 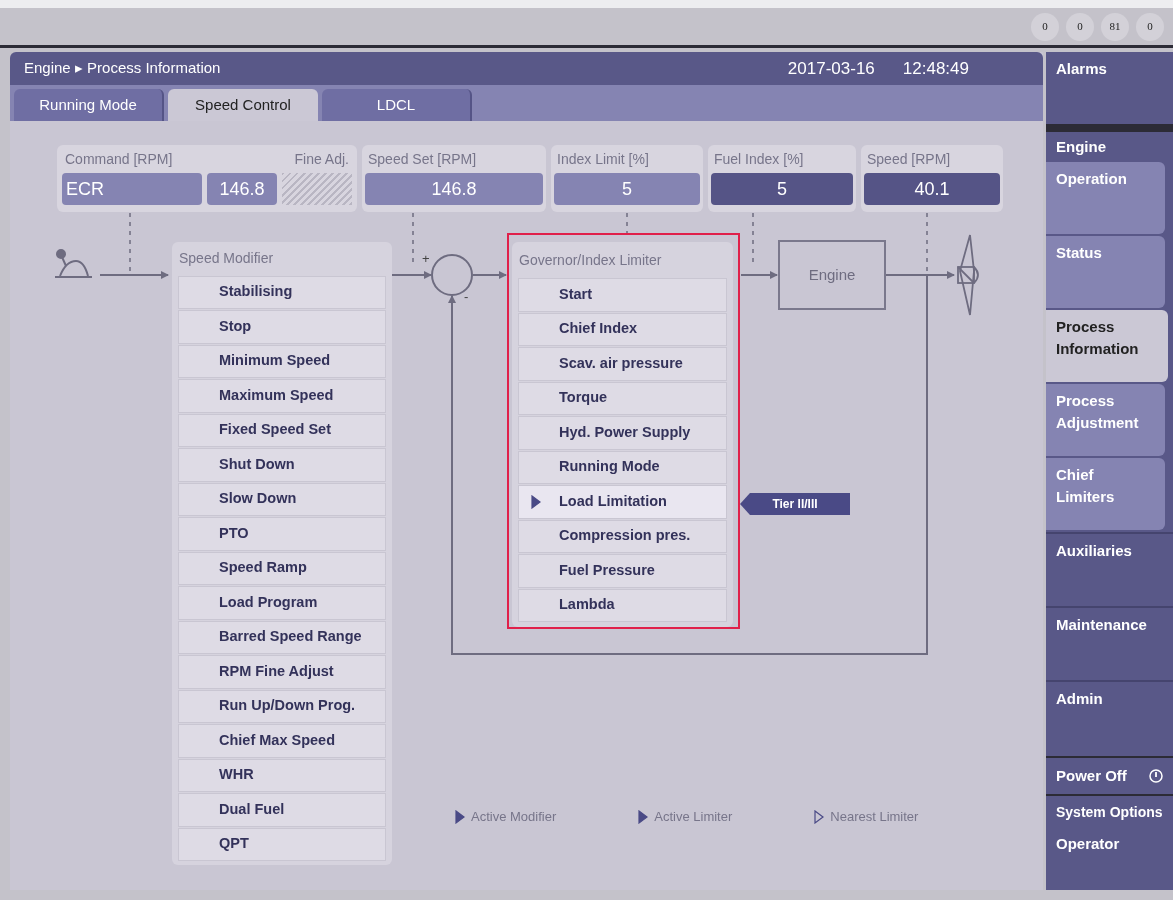 What do you see at coordinates (282, 292) in the screenshot?
I see `list-row: Stabilising` at bounding box center [282, 292].